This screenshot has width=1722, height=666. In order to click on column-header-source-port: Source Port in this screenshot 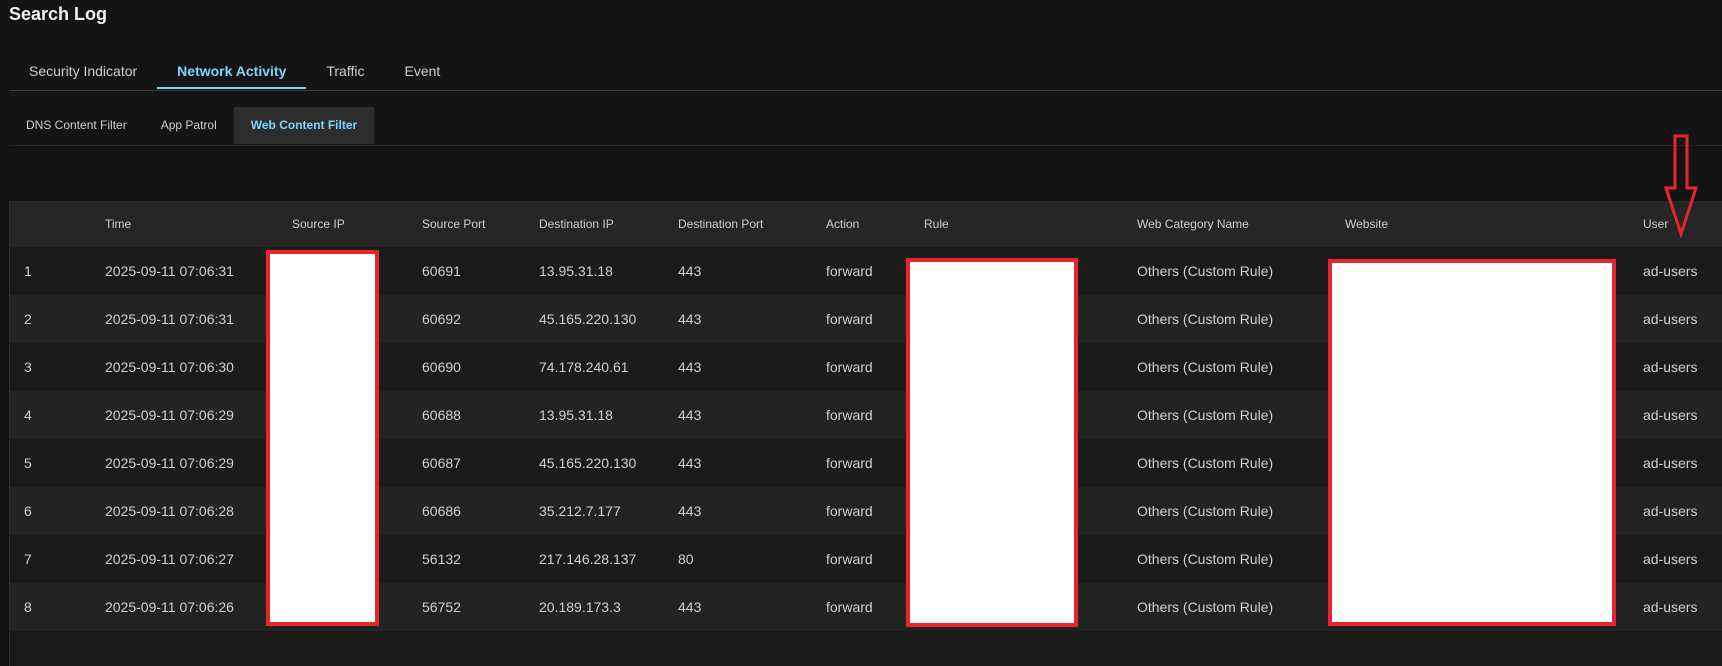, I will do `click(466, 224)`.